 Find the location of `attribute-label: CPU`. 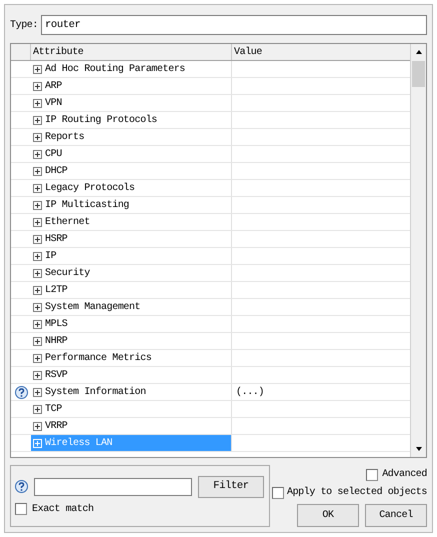

attribute-label: CPU is located at coordinates (53, 155).